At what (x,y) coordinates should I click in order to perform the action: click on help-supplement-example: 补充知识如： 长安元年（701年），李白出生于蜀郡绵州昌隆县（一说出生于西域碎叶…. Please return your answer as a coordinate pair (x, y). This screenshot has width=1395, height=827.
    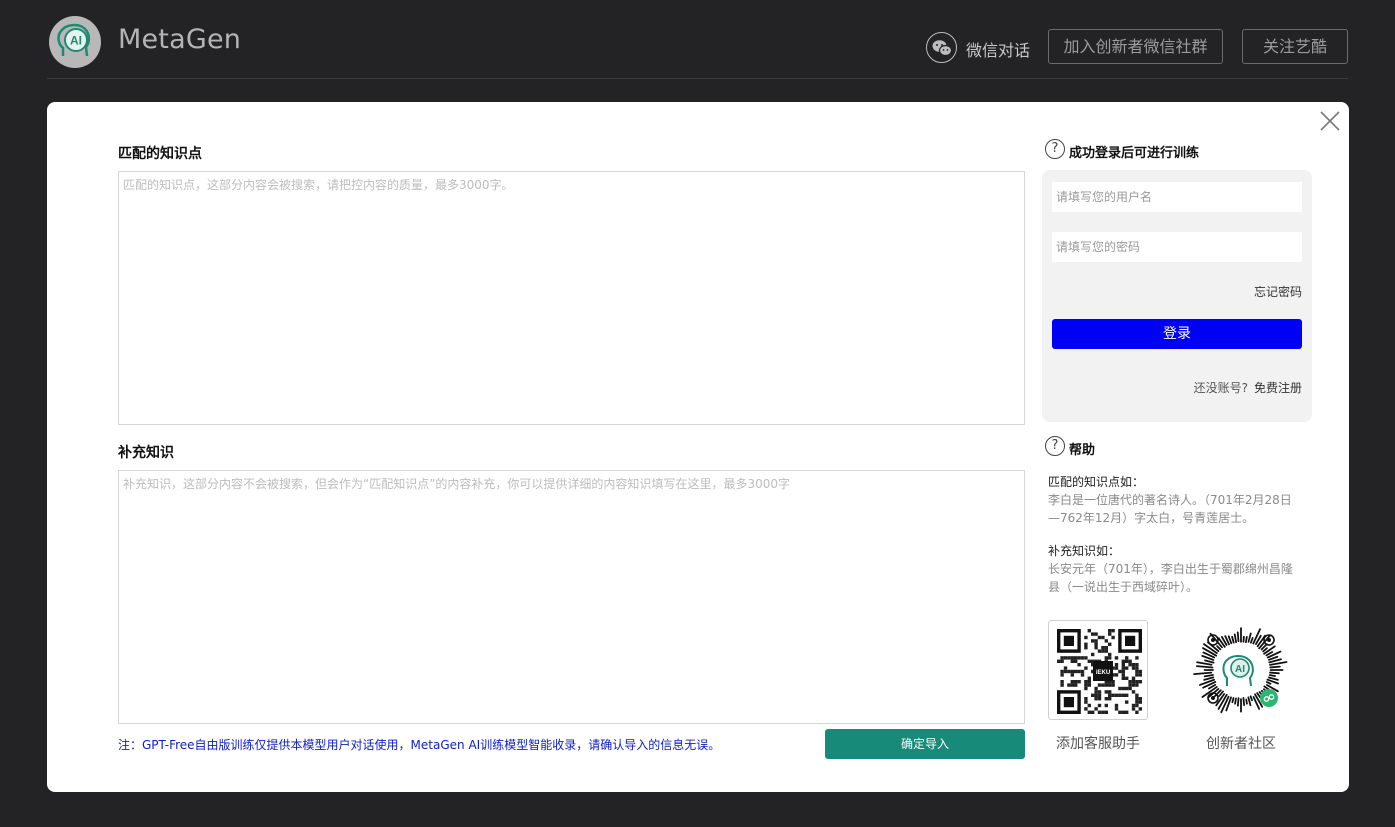
    Looking at the image, I should click on (1173, 569).